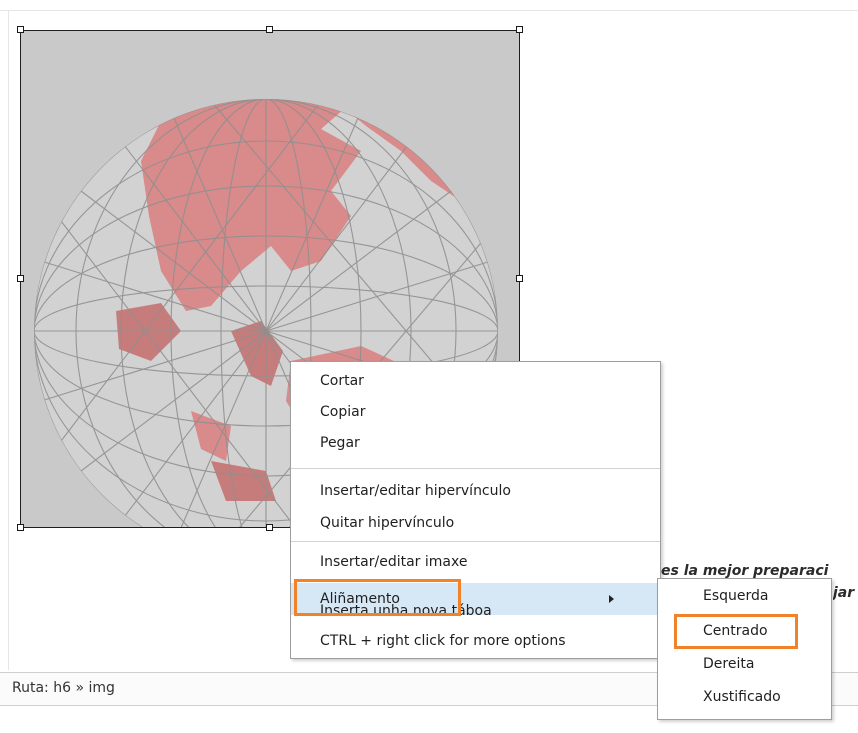  Describe the element at coordinates (475, 381) in the screenshot. I see `menu-item-cut: Cortar` at that location.